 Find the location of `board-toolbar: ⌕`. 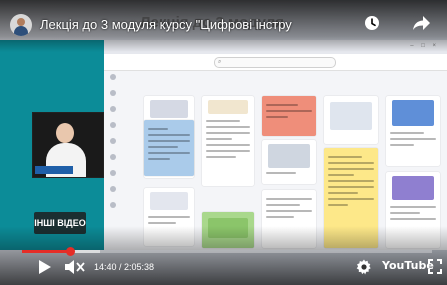

board-toolbar: ⌕ is located at coordinates (275, 62).